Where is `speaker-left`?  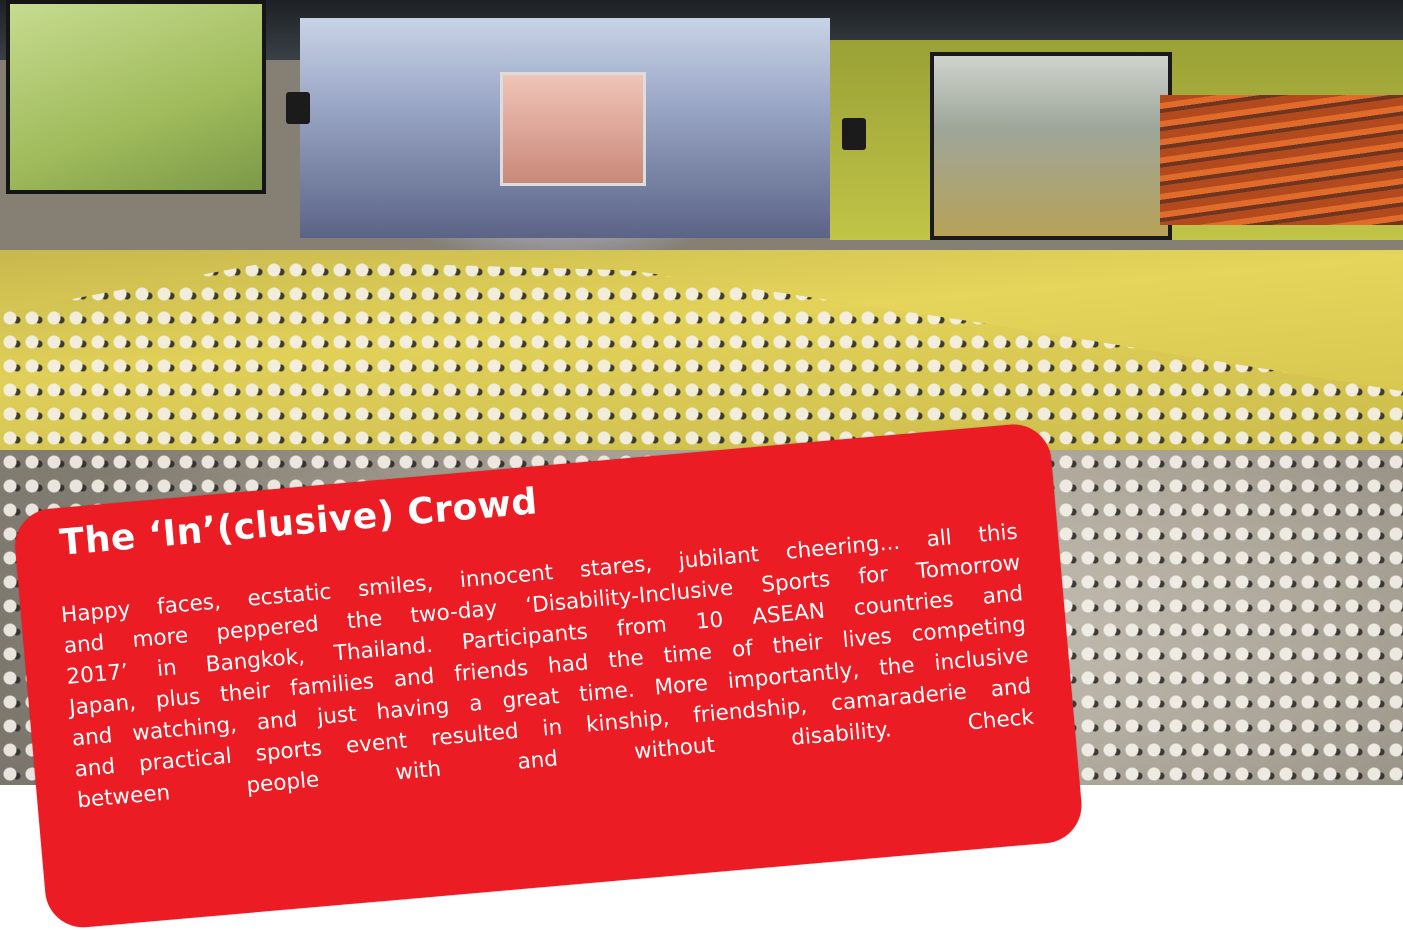
speaker-left is located at coordinates (298, 108).